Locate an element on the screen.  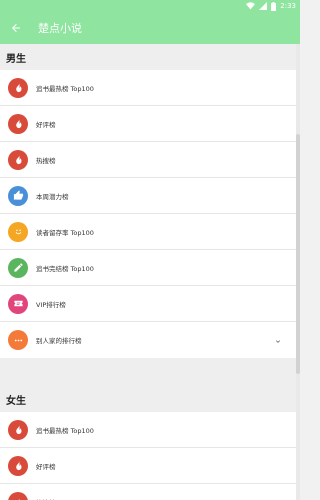
arrow-left-icon is located at coordinates (16, 28).